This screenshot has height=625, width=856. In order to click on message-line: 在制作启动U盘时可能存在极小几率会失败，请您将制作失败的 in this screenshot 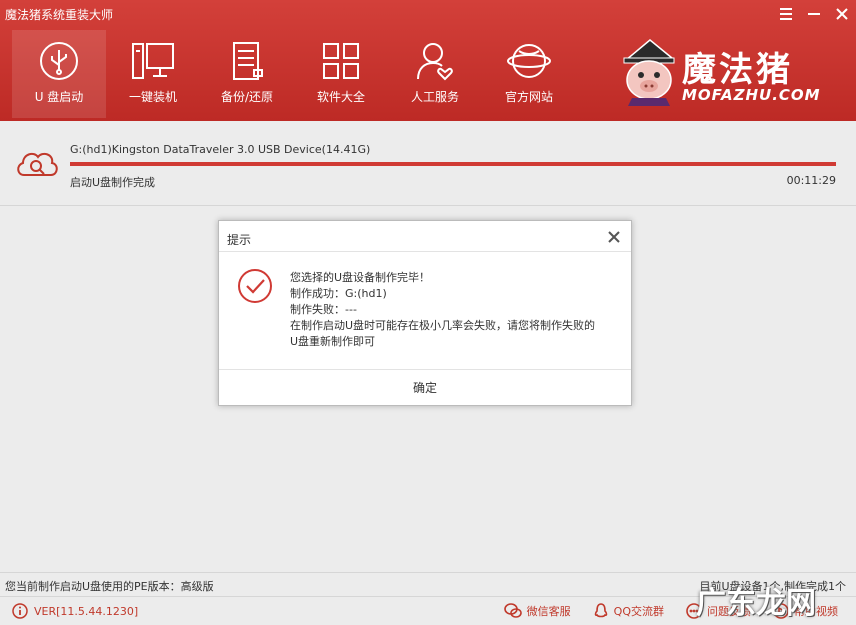, I will do `click(443, 325)`.